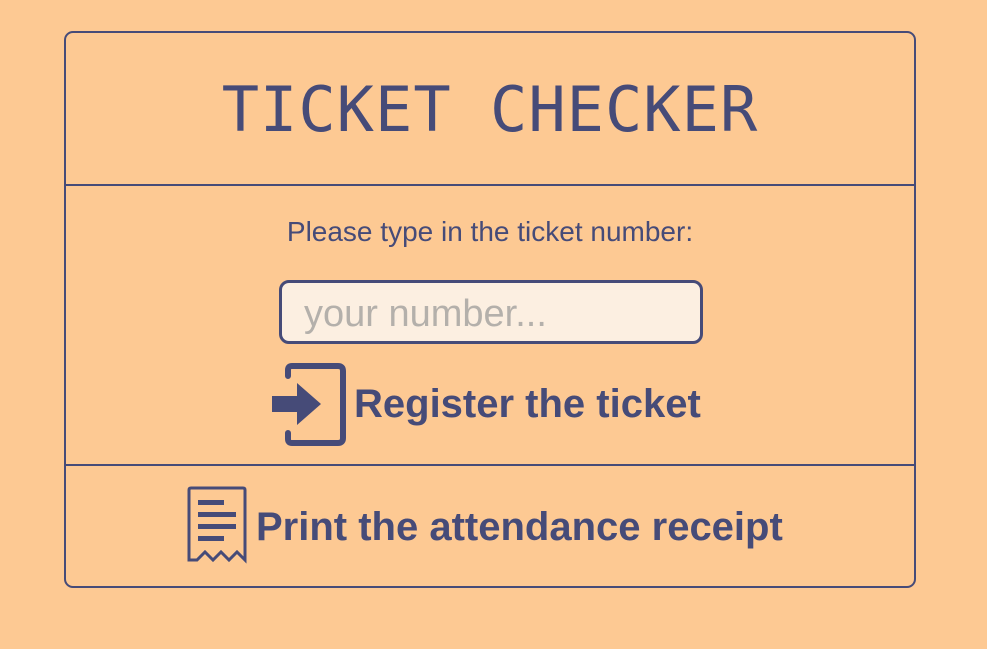  I want to click on page-title: TICKET CHECKER, so click(490, 109).